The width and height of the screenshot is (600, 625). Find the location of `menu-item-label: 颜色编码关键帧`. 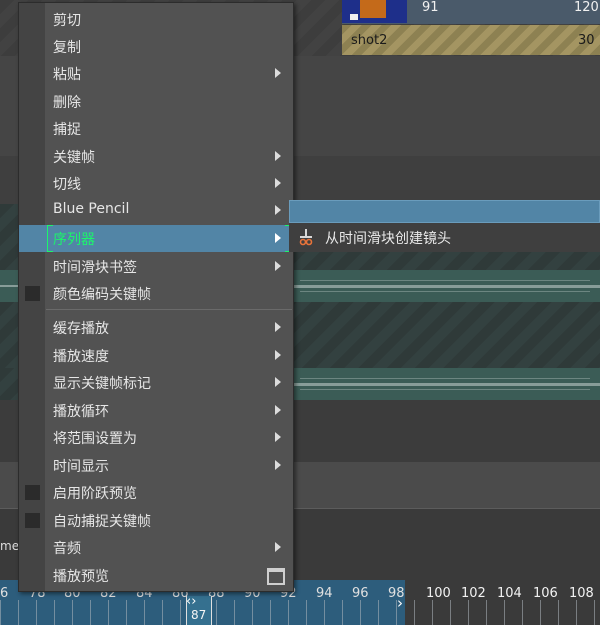

menu-item-label: 颜色编码关键帧 is located at coordinates (102, 295).